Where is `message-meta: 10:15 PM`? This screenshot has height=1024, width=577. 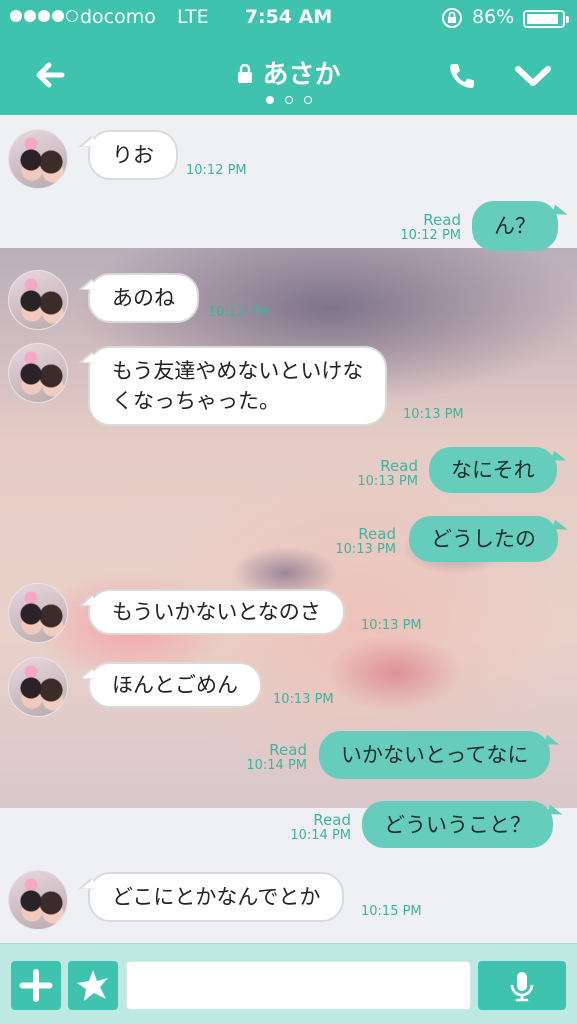 message-meta: 10:15 PM is located at coordinates (391, 912).